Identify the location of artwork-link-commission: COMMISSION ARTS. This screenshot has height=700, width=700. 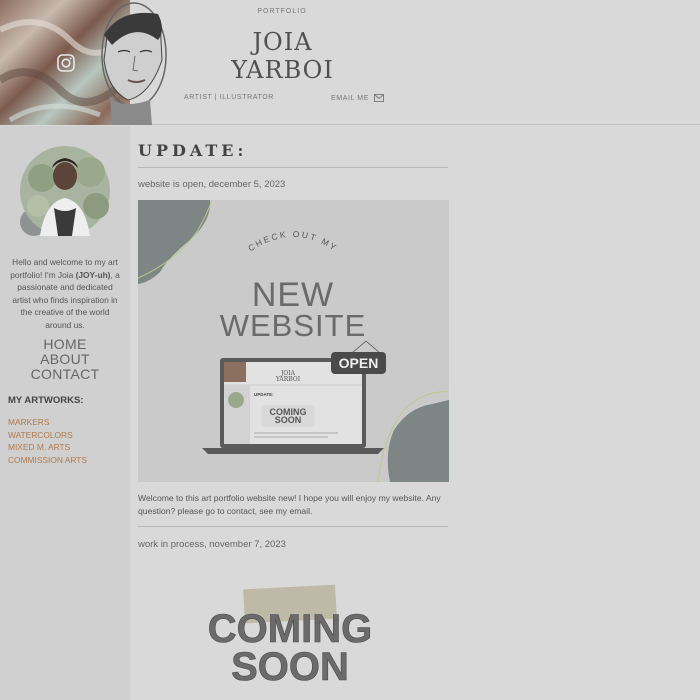
(47, 460).